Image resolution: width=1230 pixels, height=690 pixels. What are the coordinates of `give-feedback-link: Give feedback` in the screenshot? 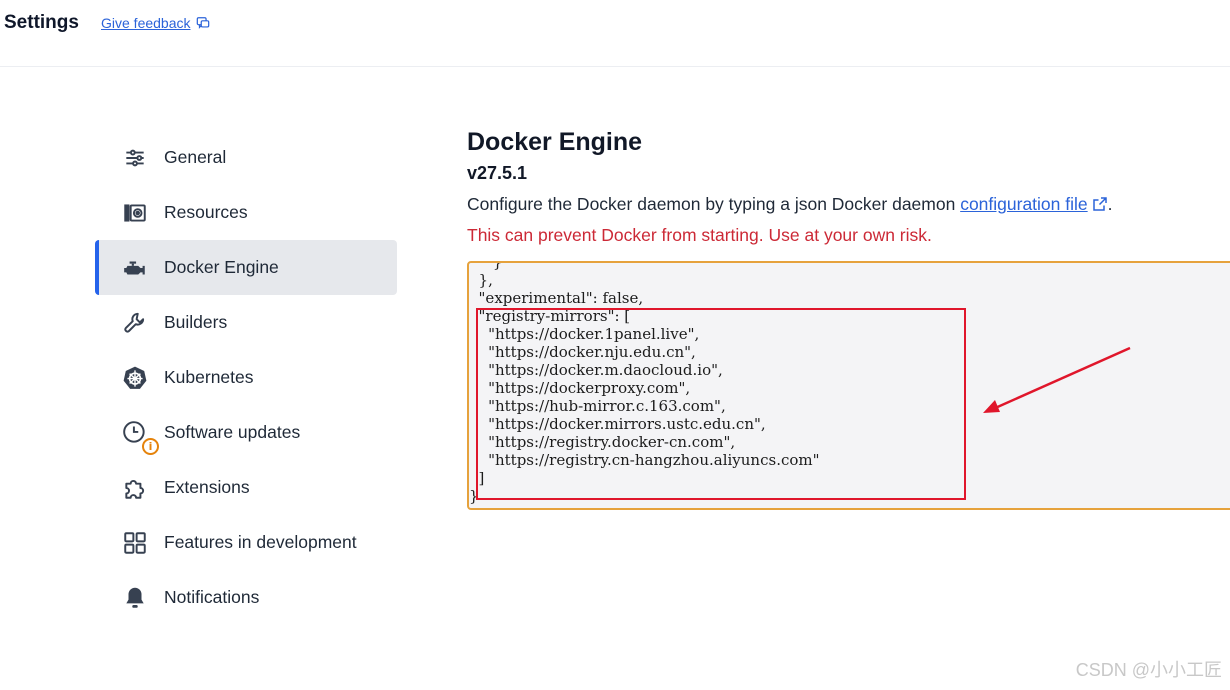 It's located at (155, 23).